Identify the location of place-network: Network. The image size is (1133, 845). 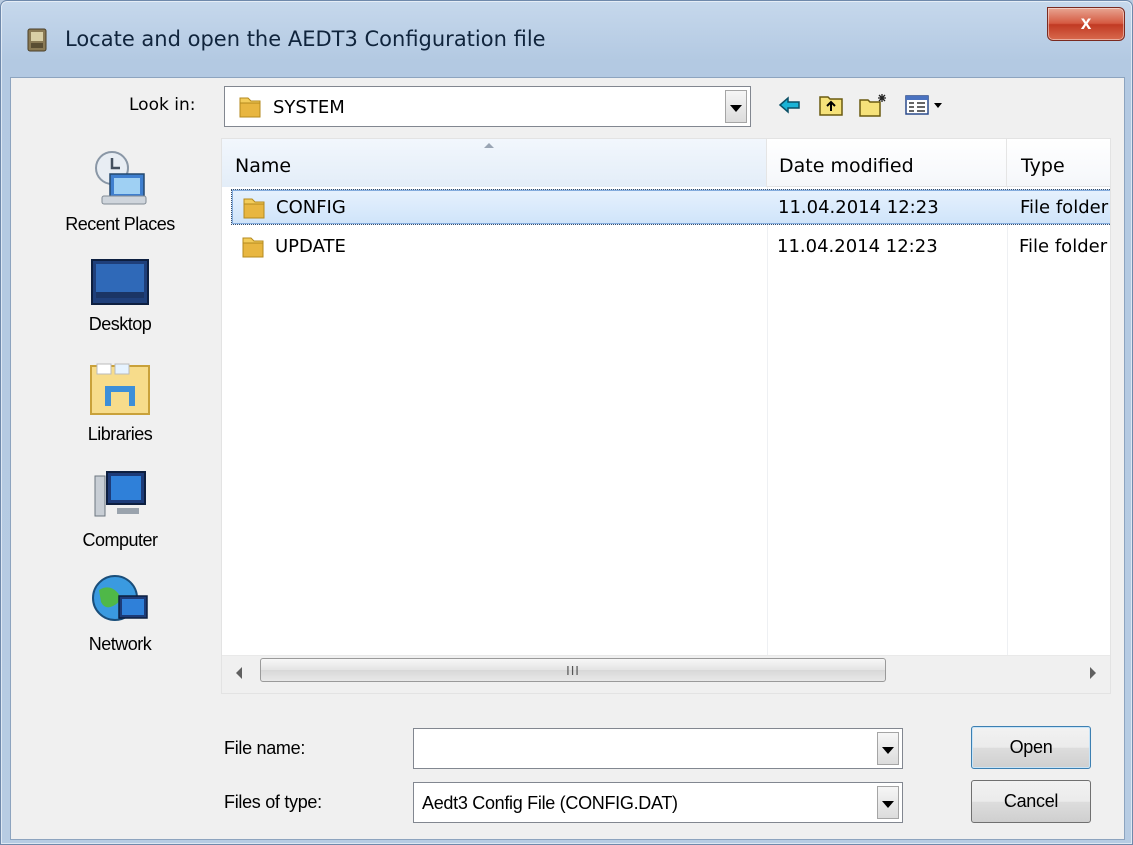
(120, 613).